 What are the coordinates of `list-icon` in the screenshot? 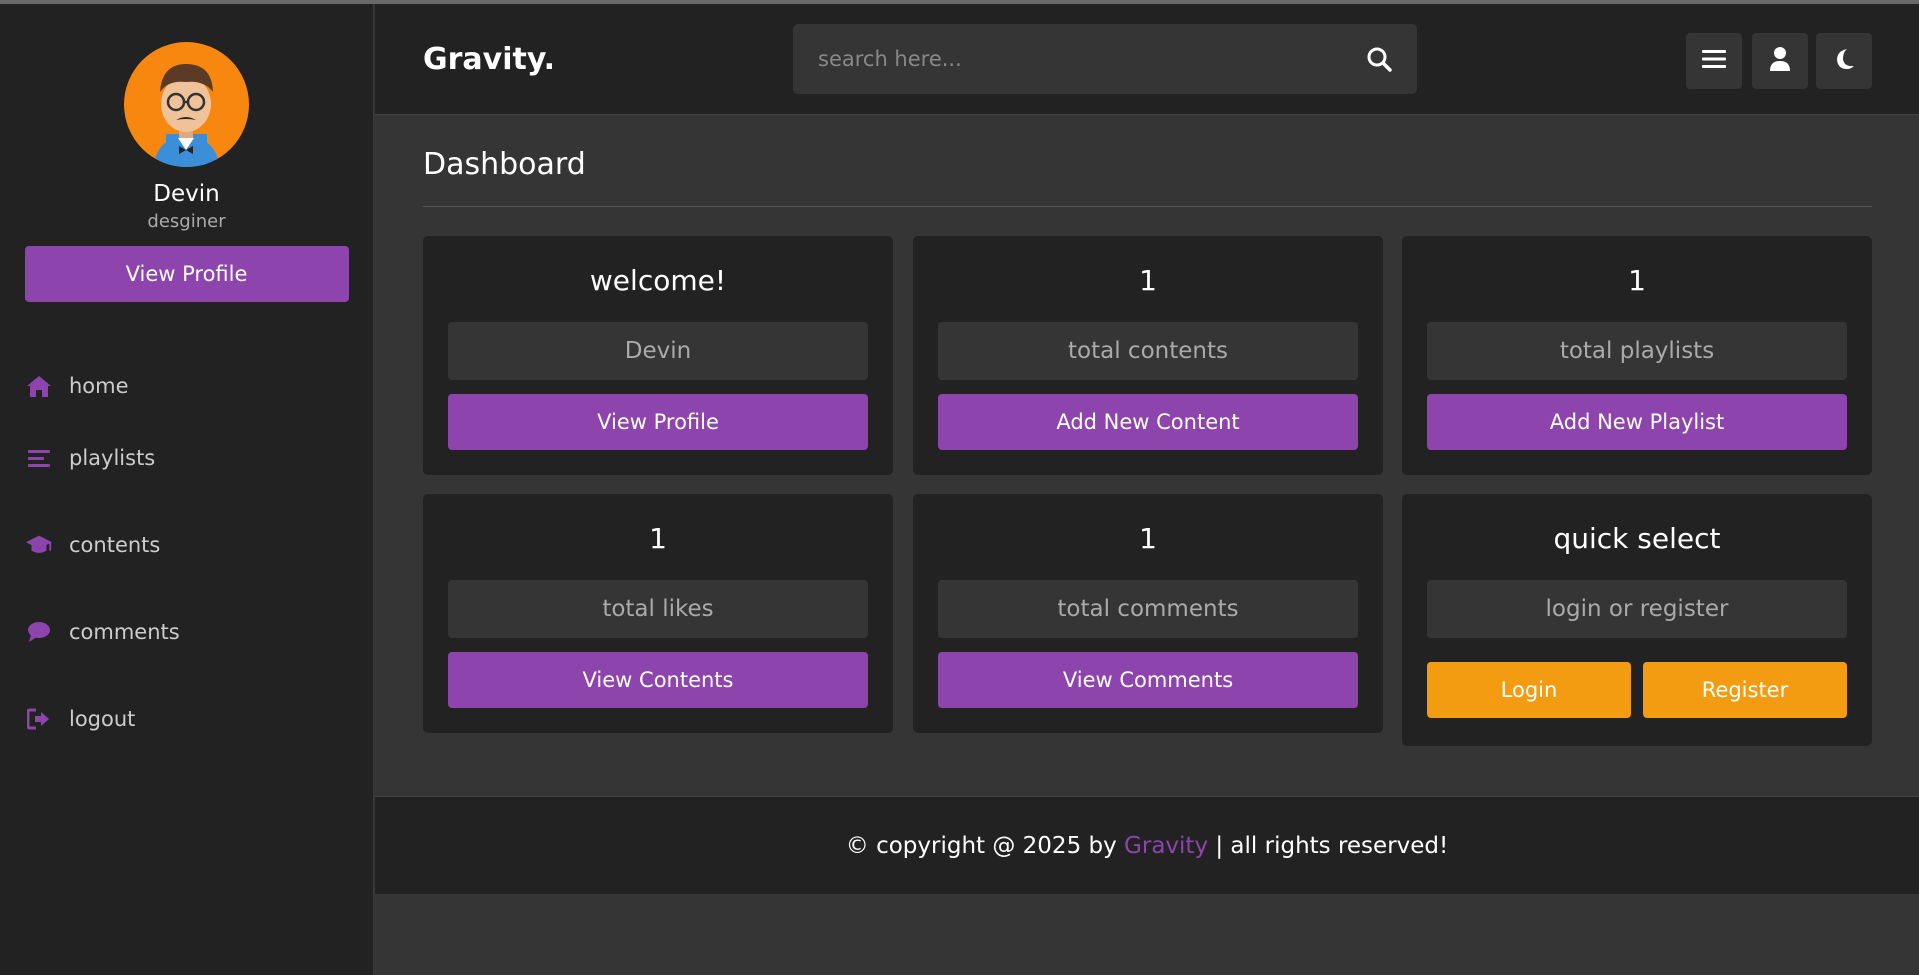 It's located at (39, 458).